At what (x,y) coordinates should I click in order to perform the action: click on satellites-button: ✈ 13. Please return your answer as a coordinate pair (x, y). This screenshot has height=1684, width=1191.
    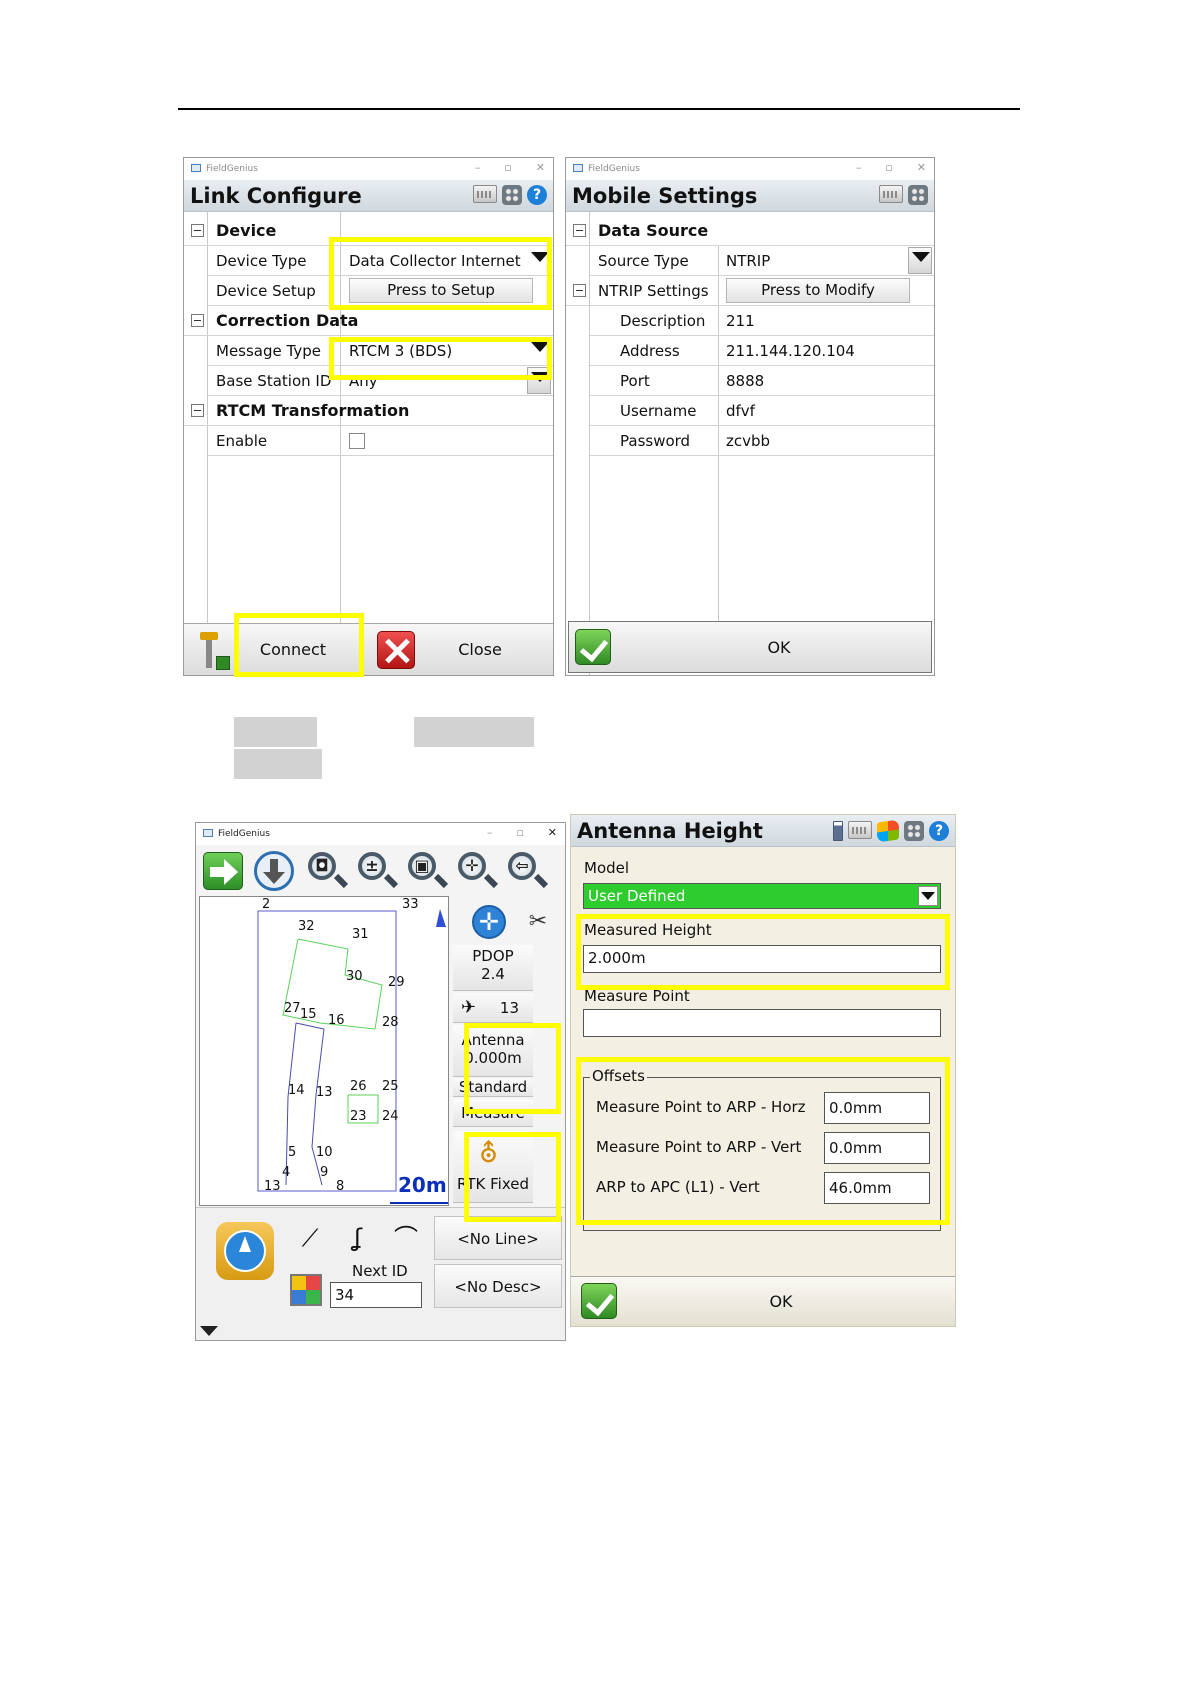
    Looking at the image, I should click on (493, 1008).